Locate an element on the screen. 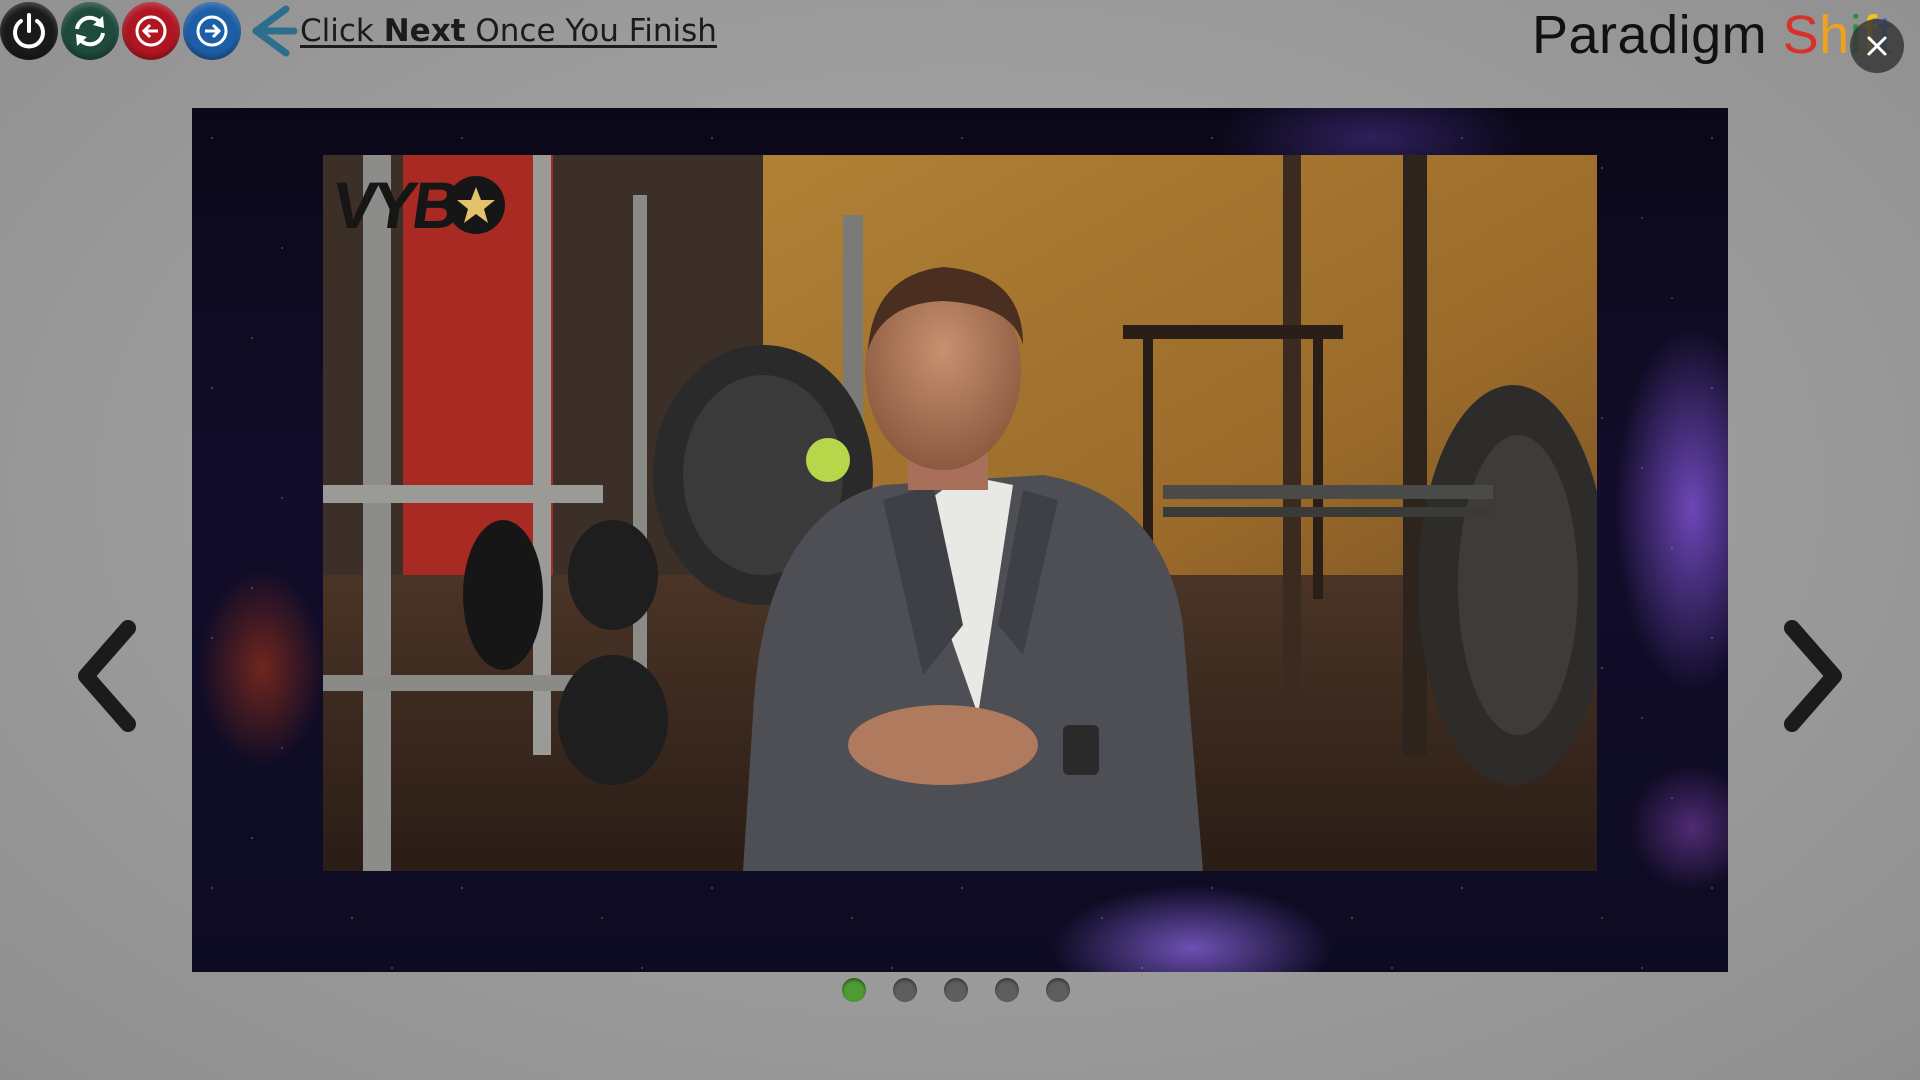 Image resolution: width=1920 pixels, height=1080 pixels. refresh-icon is located at coordinates (90, 31).